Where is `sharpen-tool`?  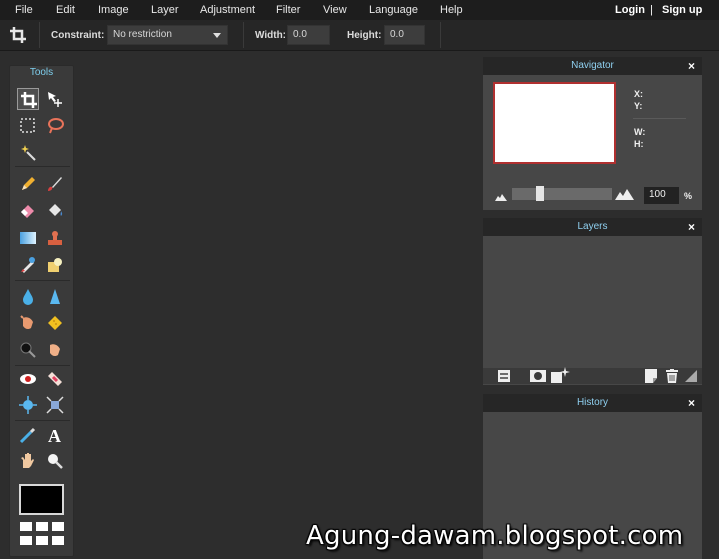
sharpen-tool is located at coordinates (55, 297).